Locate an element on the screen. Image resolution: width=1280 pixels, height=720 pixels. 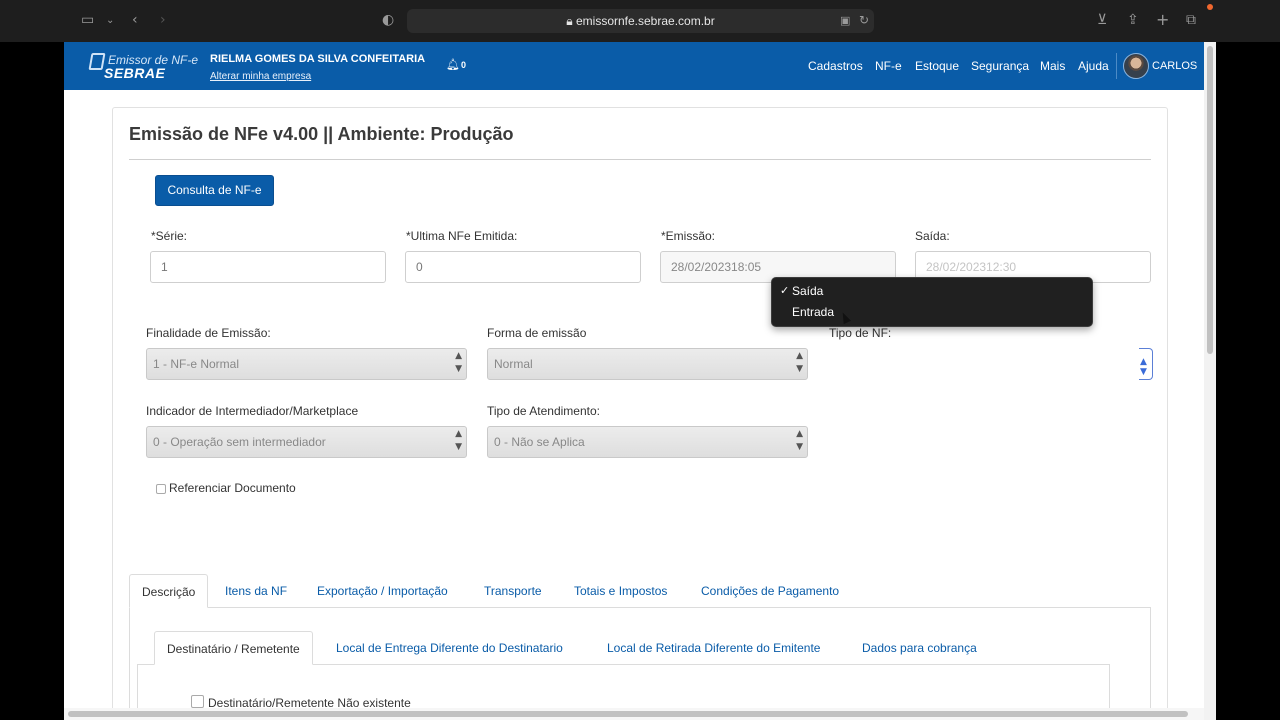
horizontal-scrollbar is located at coordinates (634, 714).